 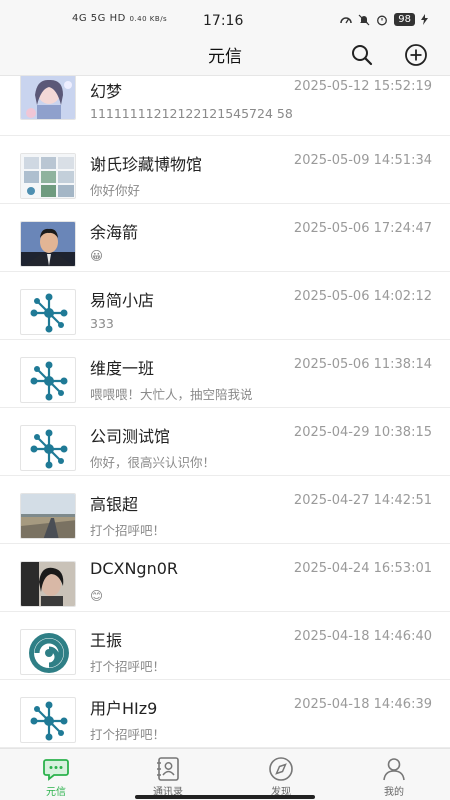 I want to click on conversation-preview: 333, so click(x=102, y=323).